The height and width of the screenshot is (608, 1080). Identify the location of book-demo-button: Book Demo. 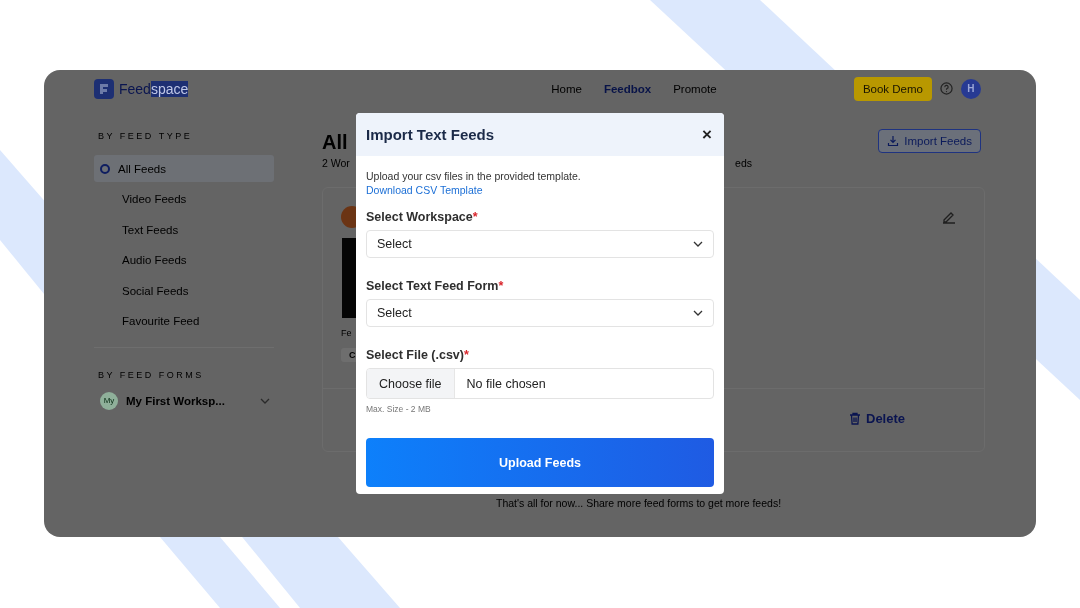
(892, 88).